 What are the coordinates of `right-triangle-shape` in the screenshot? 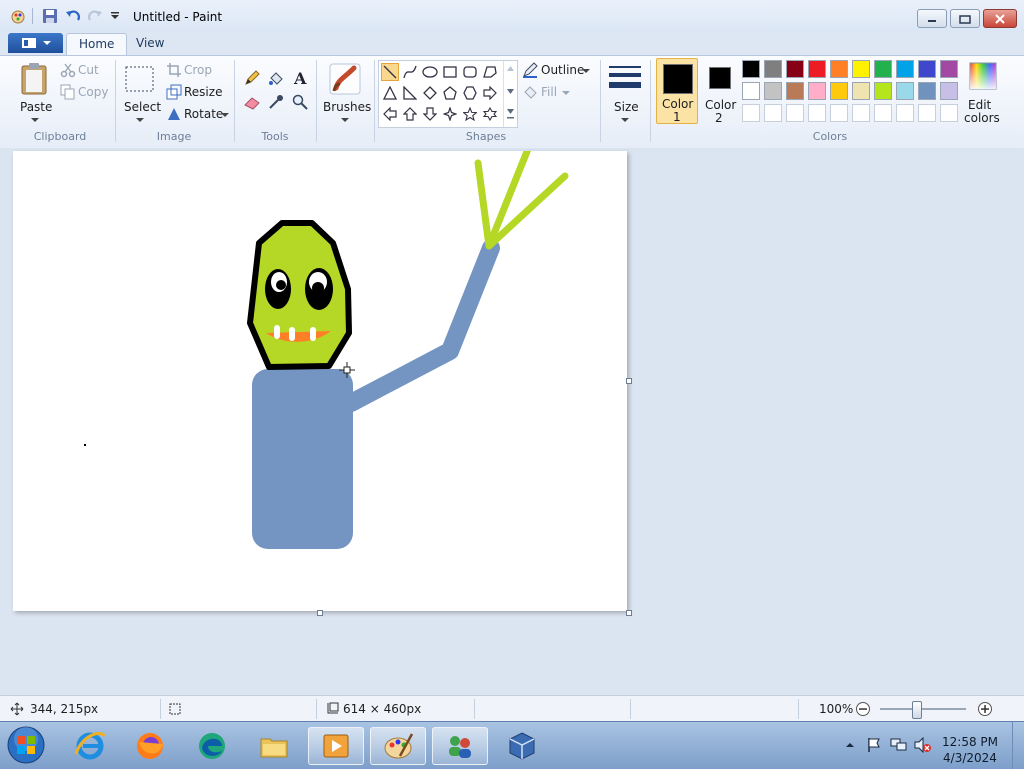 It's located at (410, 93).